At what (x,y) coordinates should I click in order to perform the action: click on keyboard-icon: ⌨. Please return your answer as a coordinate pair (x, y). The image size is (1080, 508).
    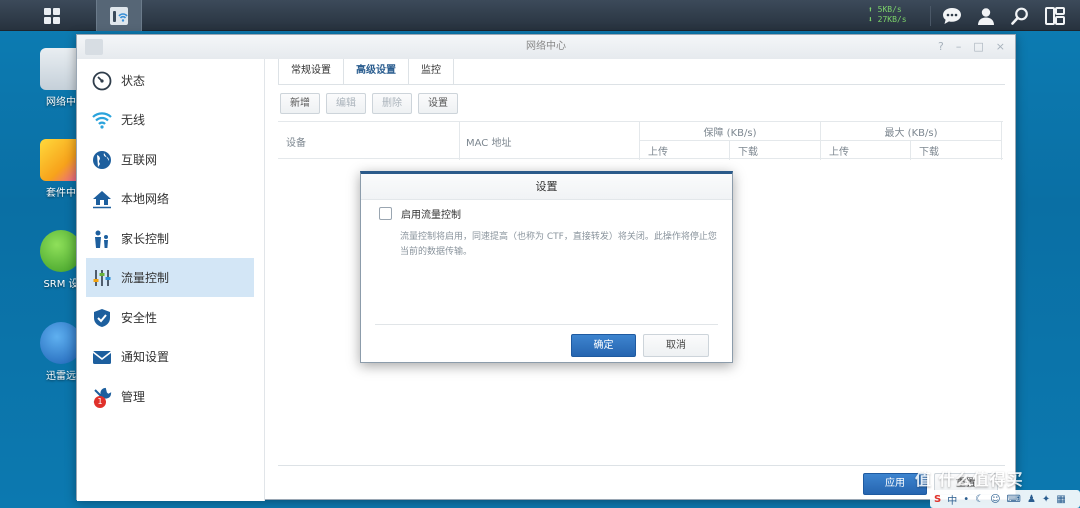
    Looking at the image, I should click on (1014, 499).